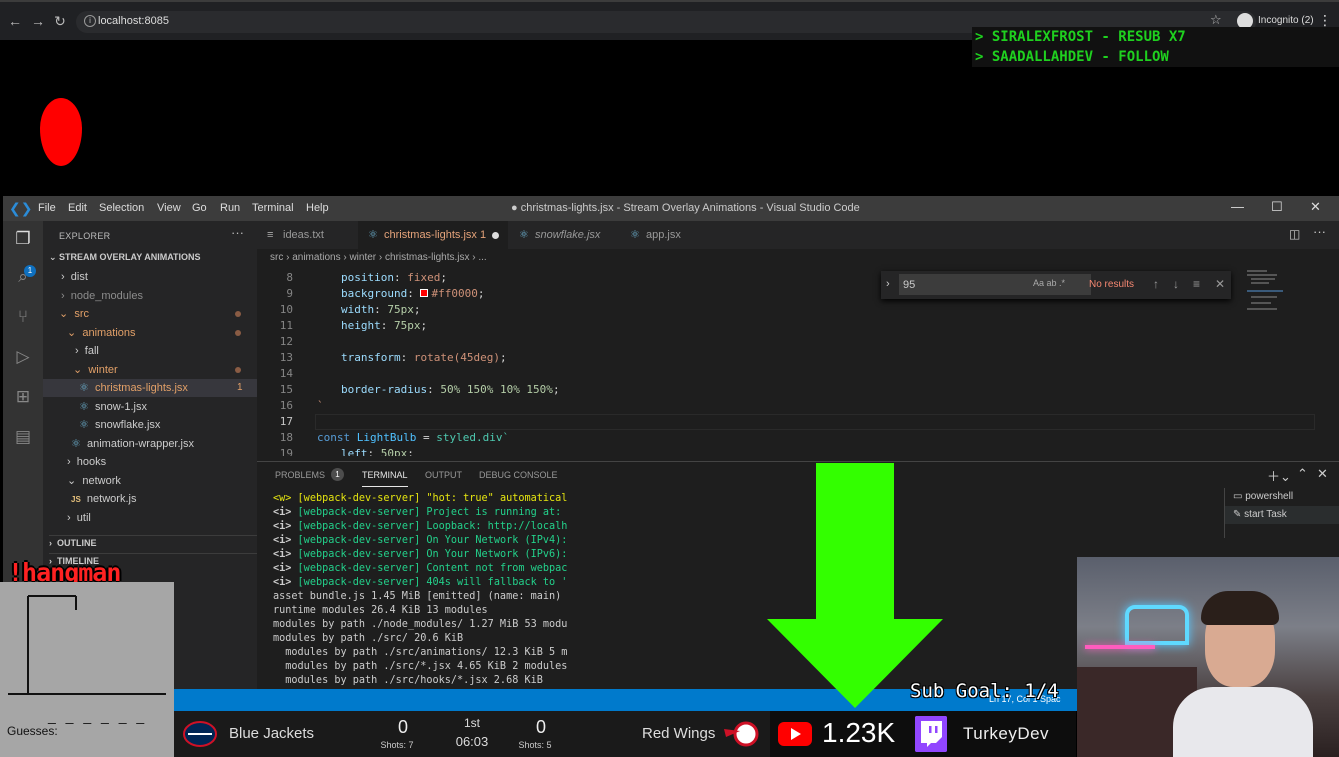 This screenshot has width=1339, height=757. Describe the element at coordinates (1315, 207) in the screenshot. I see `close-icon: ✕` at that location.